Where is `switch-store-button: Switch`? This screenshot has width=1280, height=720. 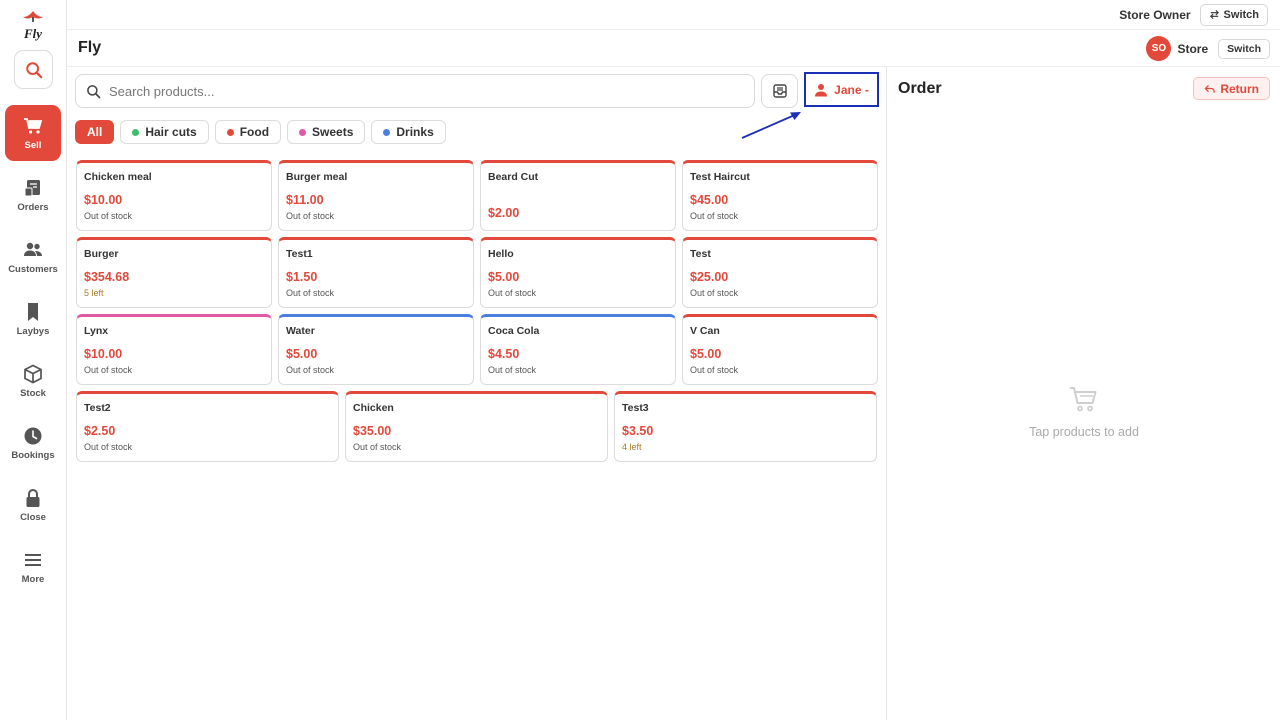
switch-store-button: Switch is located at coordinates (1244, 48).